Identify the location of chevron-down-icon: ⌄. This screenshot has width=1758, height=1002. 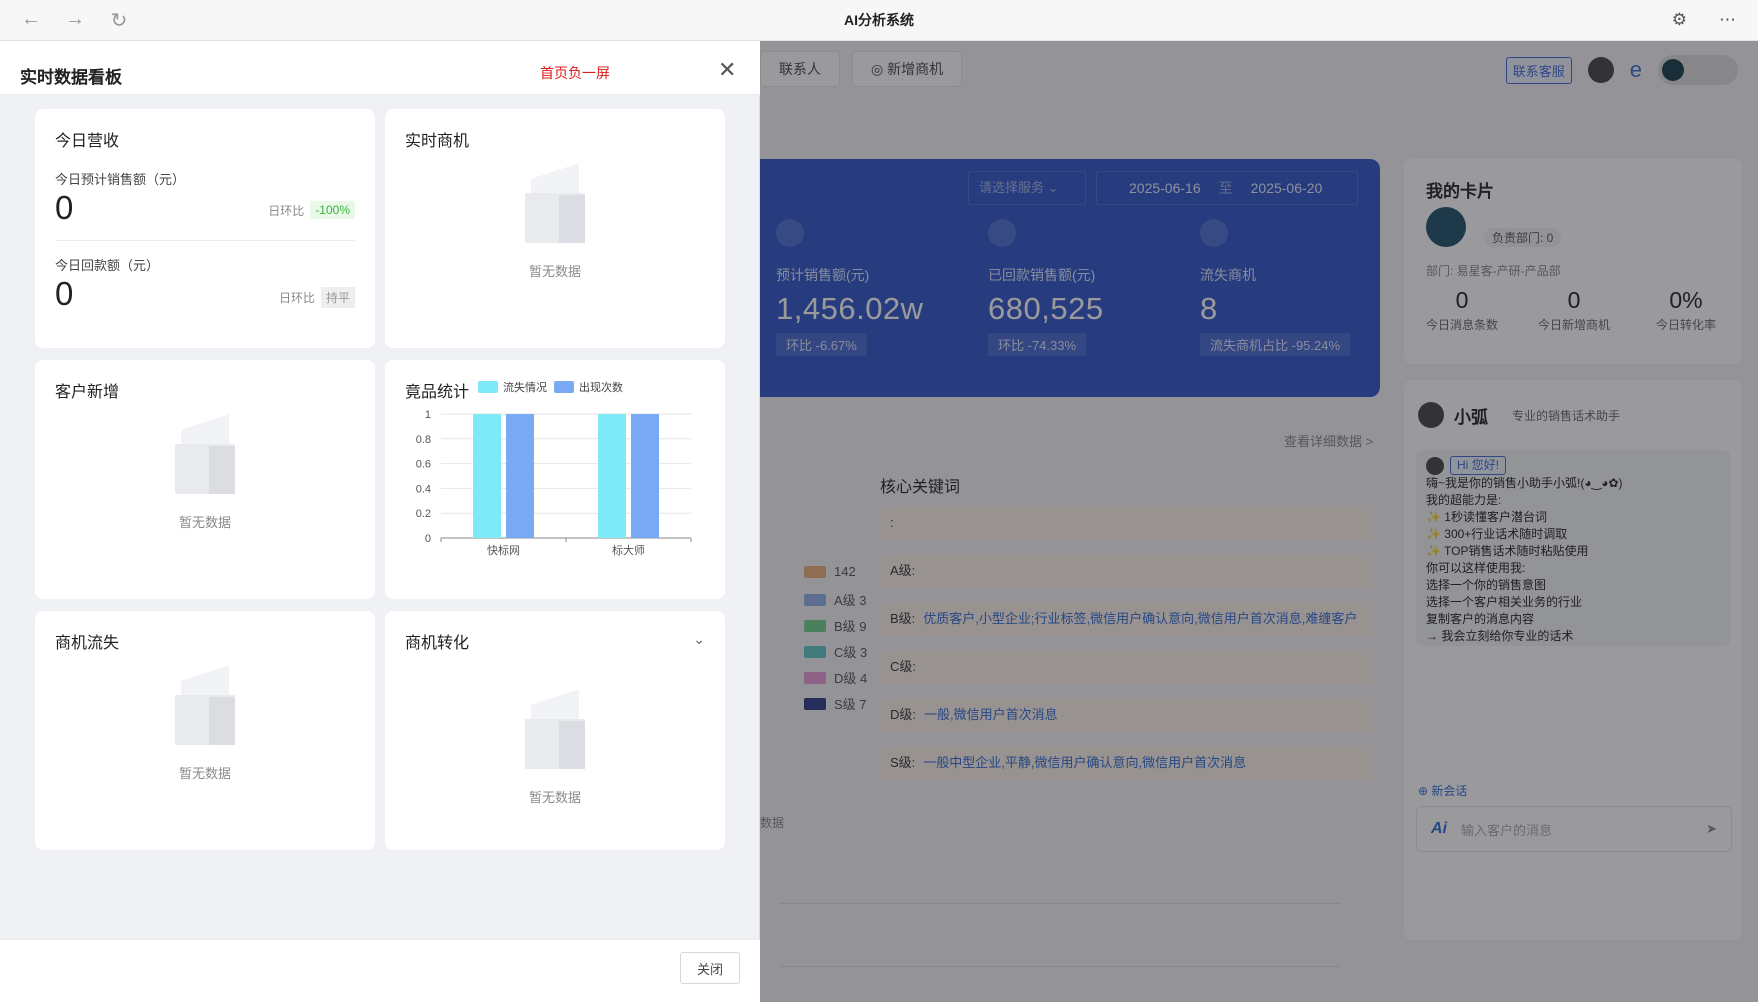
(699, 639).